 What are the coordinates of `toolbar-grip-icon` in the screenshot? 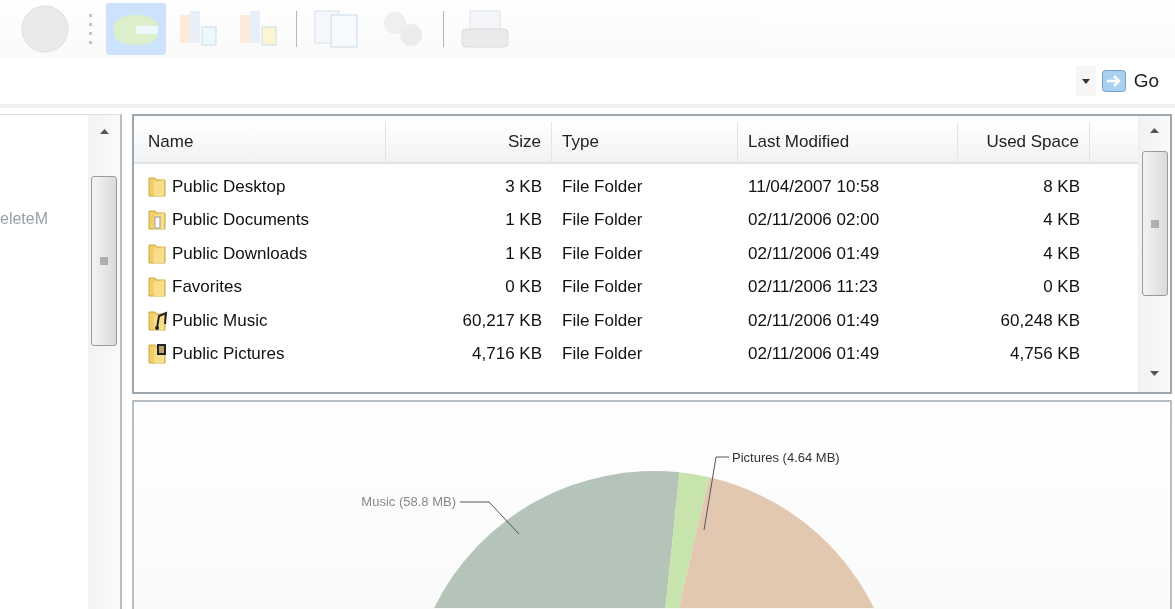 It's located at (91, 29).